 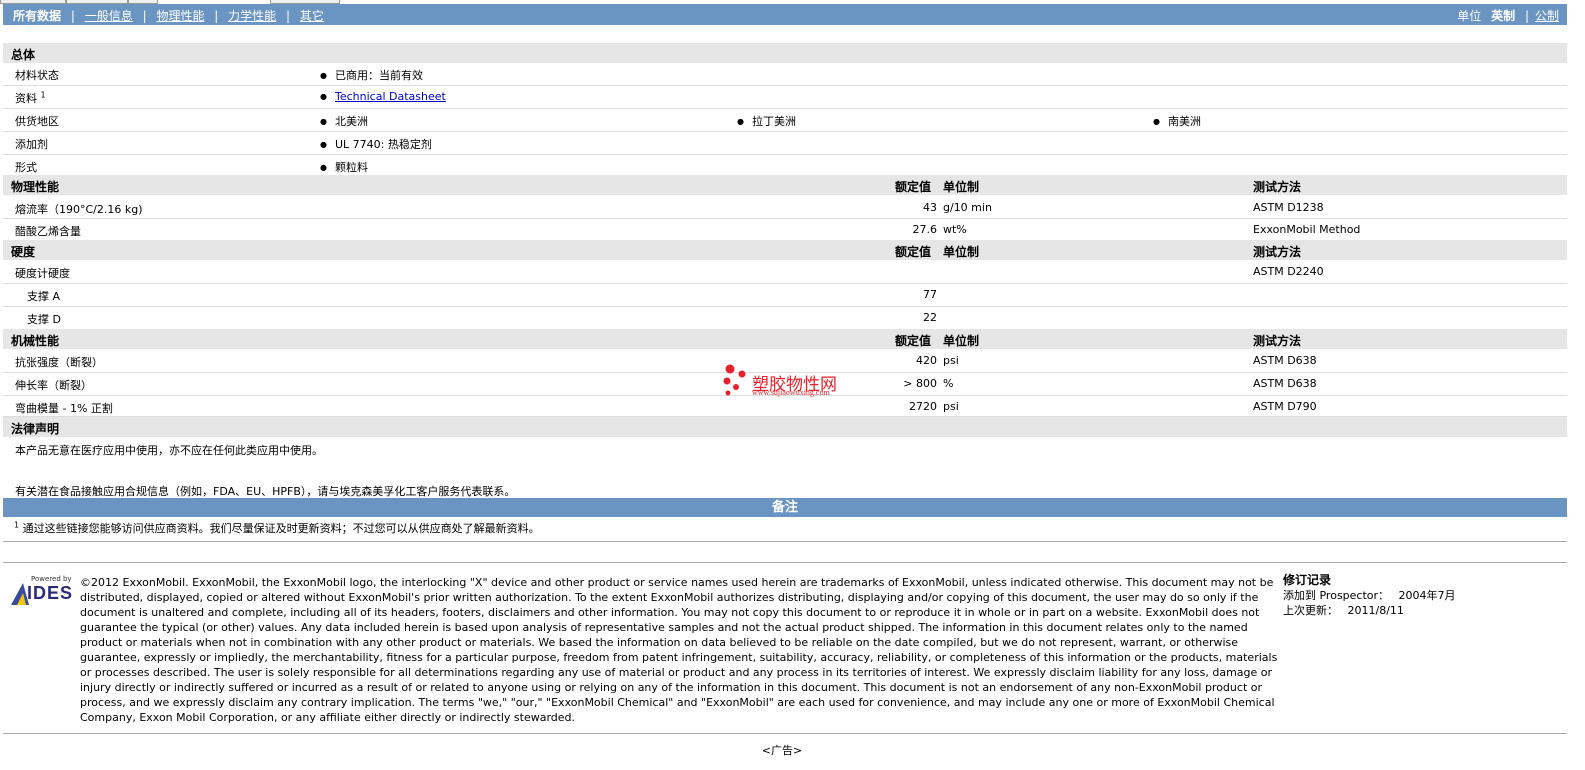 What do you see at coordinates (948, 383) in the screenshot?
I see `row-unit: %` at bounding box center [948, 383].